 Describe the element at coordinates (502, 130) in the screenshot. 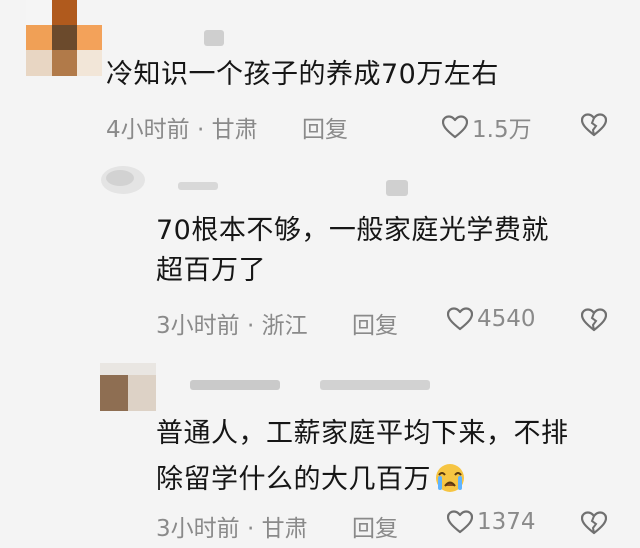

I see `like-count: 1.5万` at that location.